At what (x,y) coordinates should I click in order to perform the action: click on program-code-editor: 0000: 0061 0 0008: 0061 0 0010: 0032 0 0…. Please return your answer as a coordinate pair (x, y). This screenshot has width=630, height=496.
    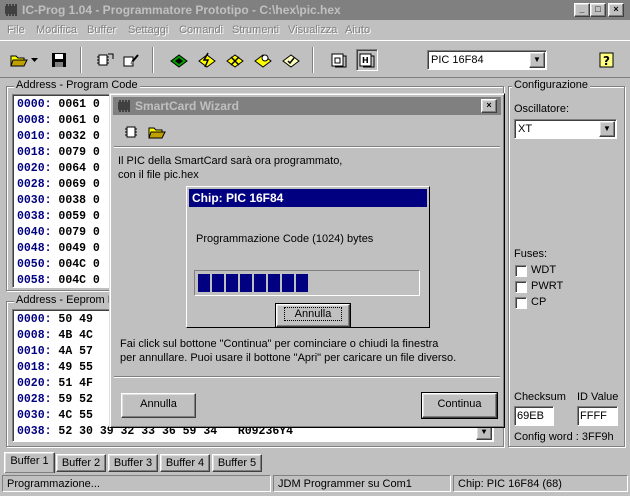
    Looking at the image, I should click on (62, 191).